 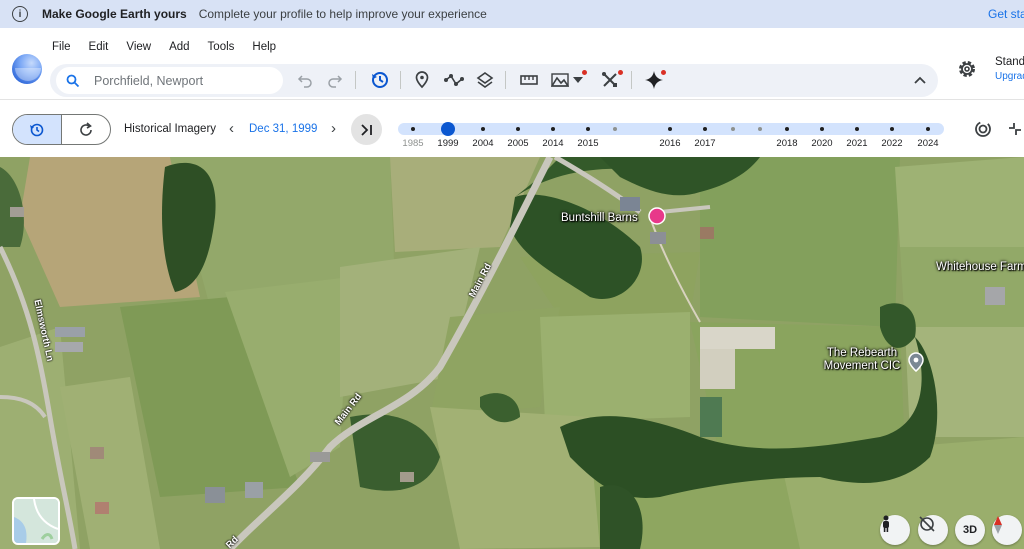 What do you see at coordinates (170, 129) in the screenshot?
I see `historical-imagery-label: Historical Imagery` at bounding box center [170, 129].